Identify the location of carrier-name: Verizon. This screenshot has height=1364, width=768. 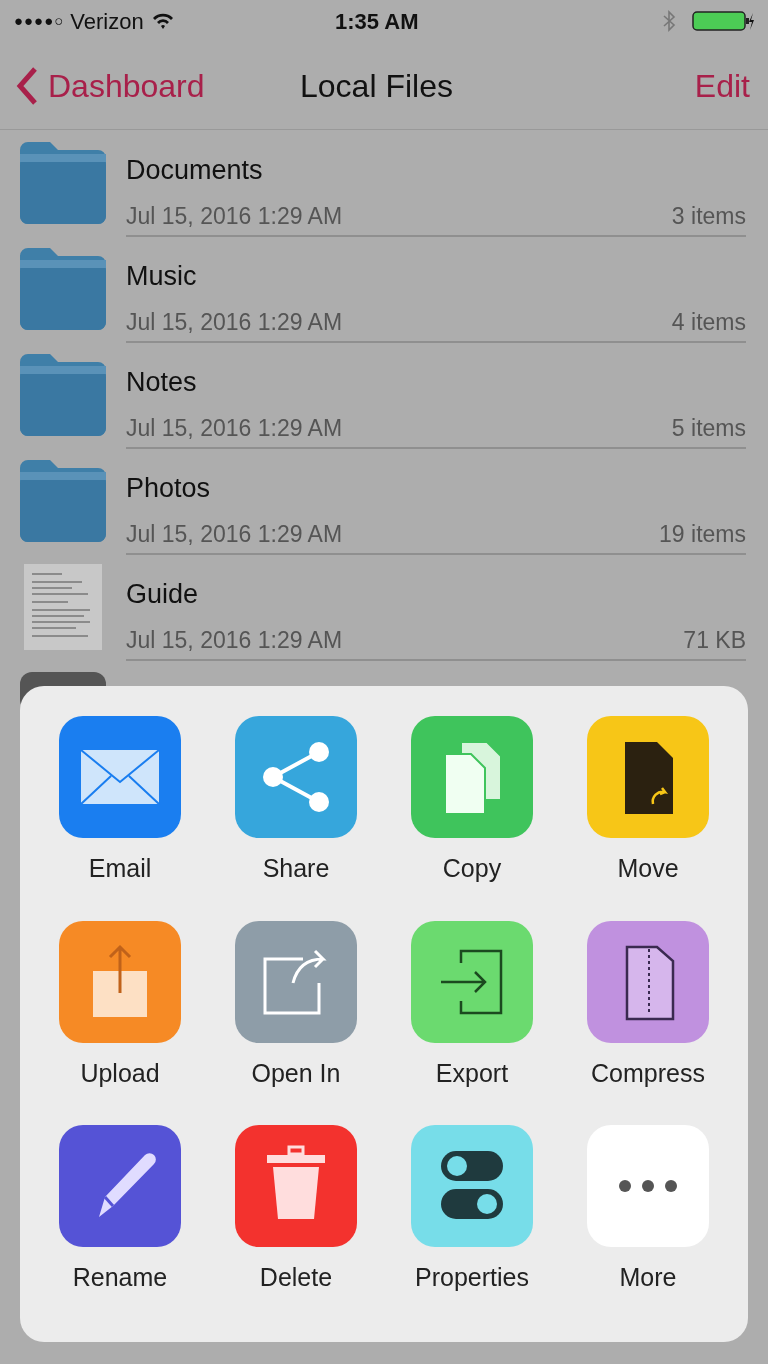
(107, 21).